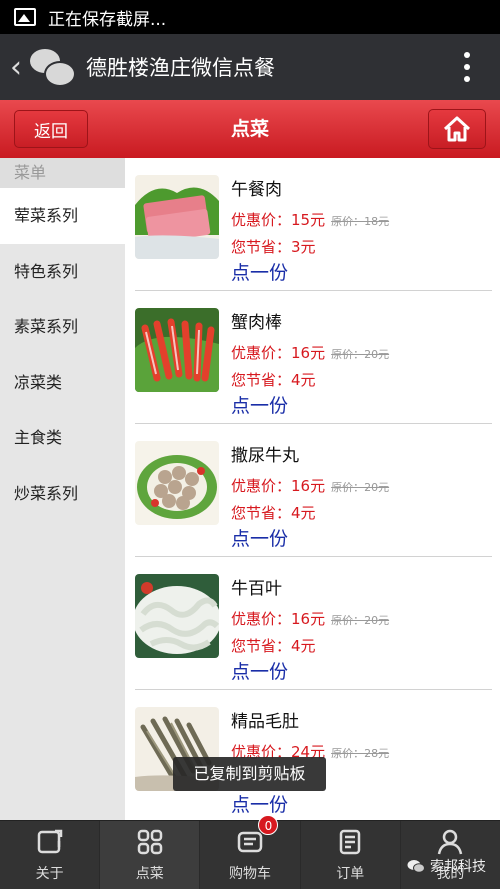 The width and height of the screenshot is (500, 889). What do you see at coordinates (180, 68) in the screenshot?
I see `wechat-page-title: 德胜楼渔庄微信点餐` at bounding box center [180, 68].